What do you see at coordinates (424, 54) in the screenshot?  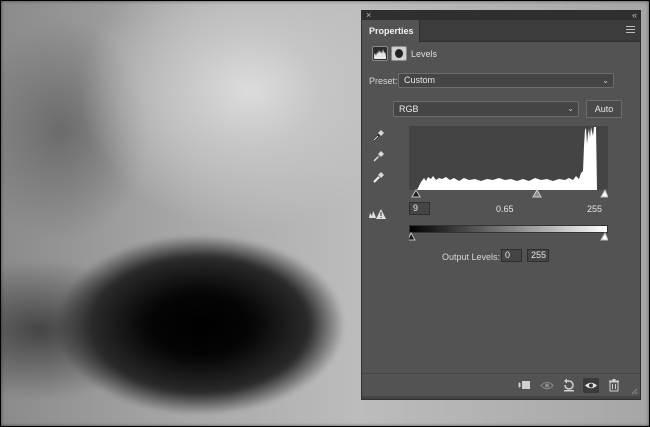 I see `adjustment-title: Levels` at bounding box center [424, 54].